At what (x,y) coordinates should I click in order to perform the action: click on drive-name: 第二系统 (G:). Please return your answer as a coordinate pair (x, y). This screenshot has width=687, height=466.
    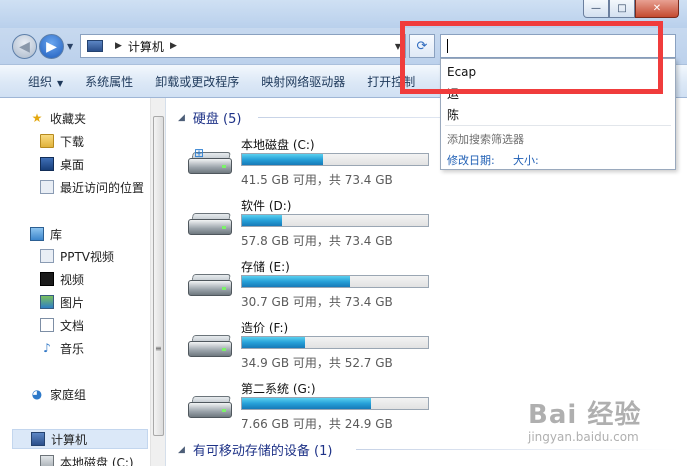
    Looking at the image, I should click on (278, 389).